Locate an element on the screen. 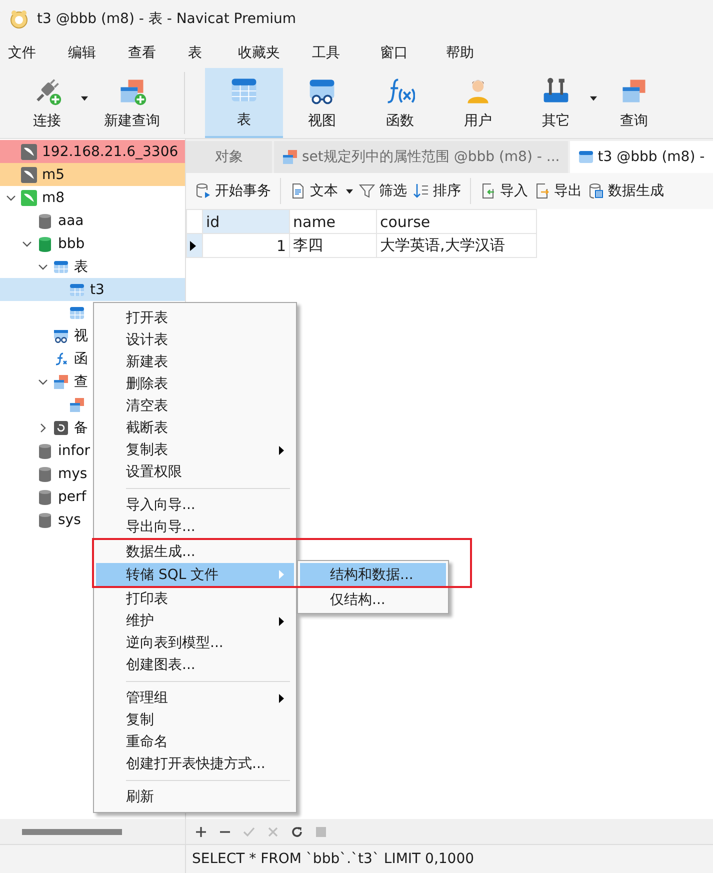  table-cell: 1 is located at coordinates (246, 246).